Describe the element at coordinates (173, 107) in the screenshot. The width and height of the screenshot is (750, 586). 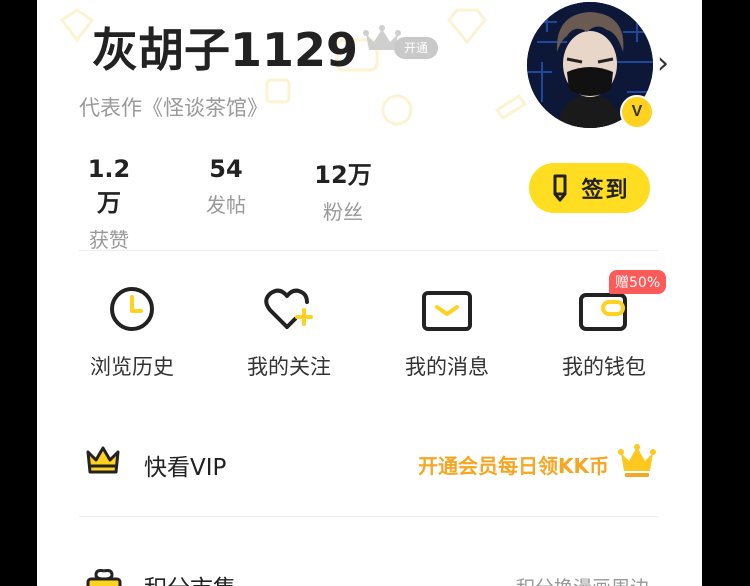
I see `representative-work: 代表作《怪谈茶馆》` at that location.